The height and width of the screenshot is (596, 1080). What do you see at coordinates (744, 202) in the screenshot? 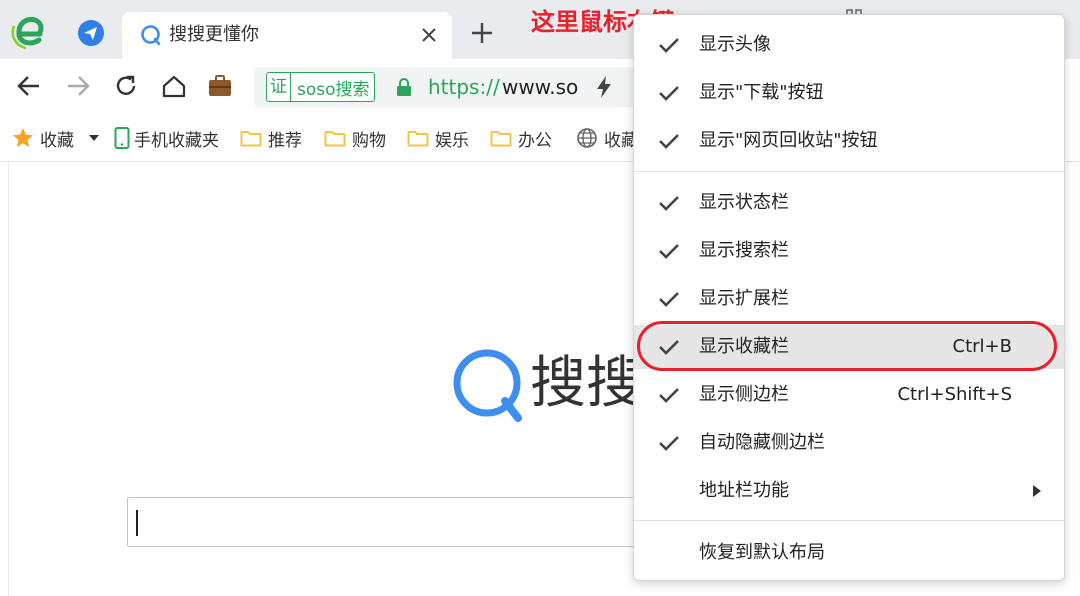
I see `menu-label: 显示状态栏` at bounding box center [744, 202].